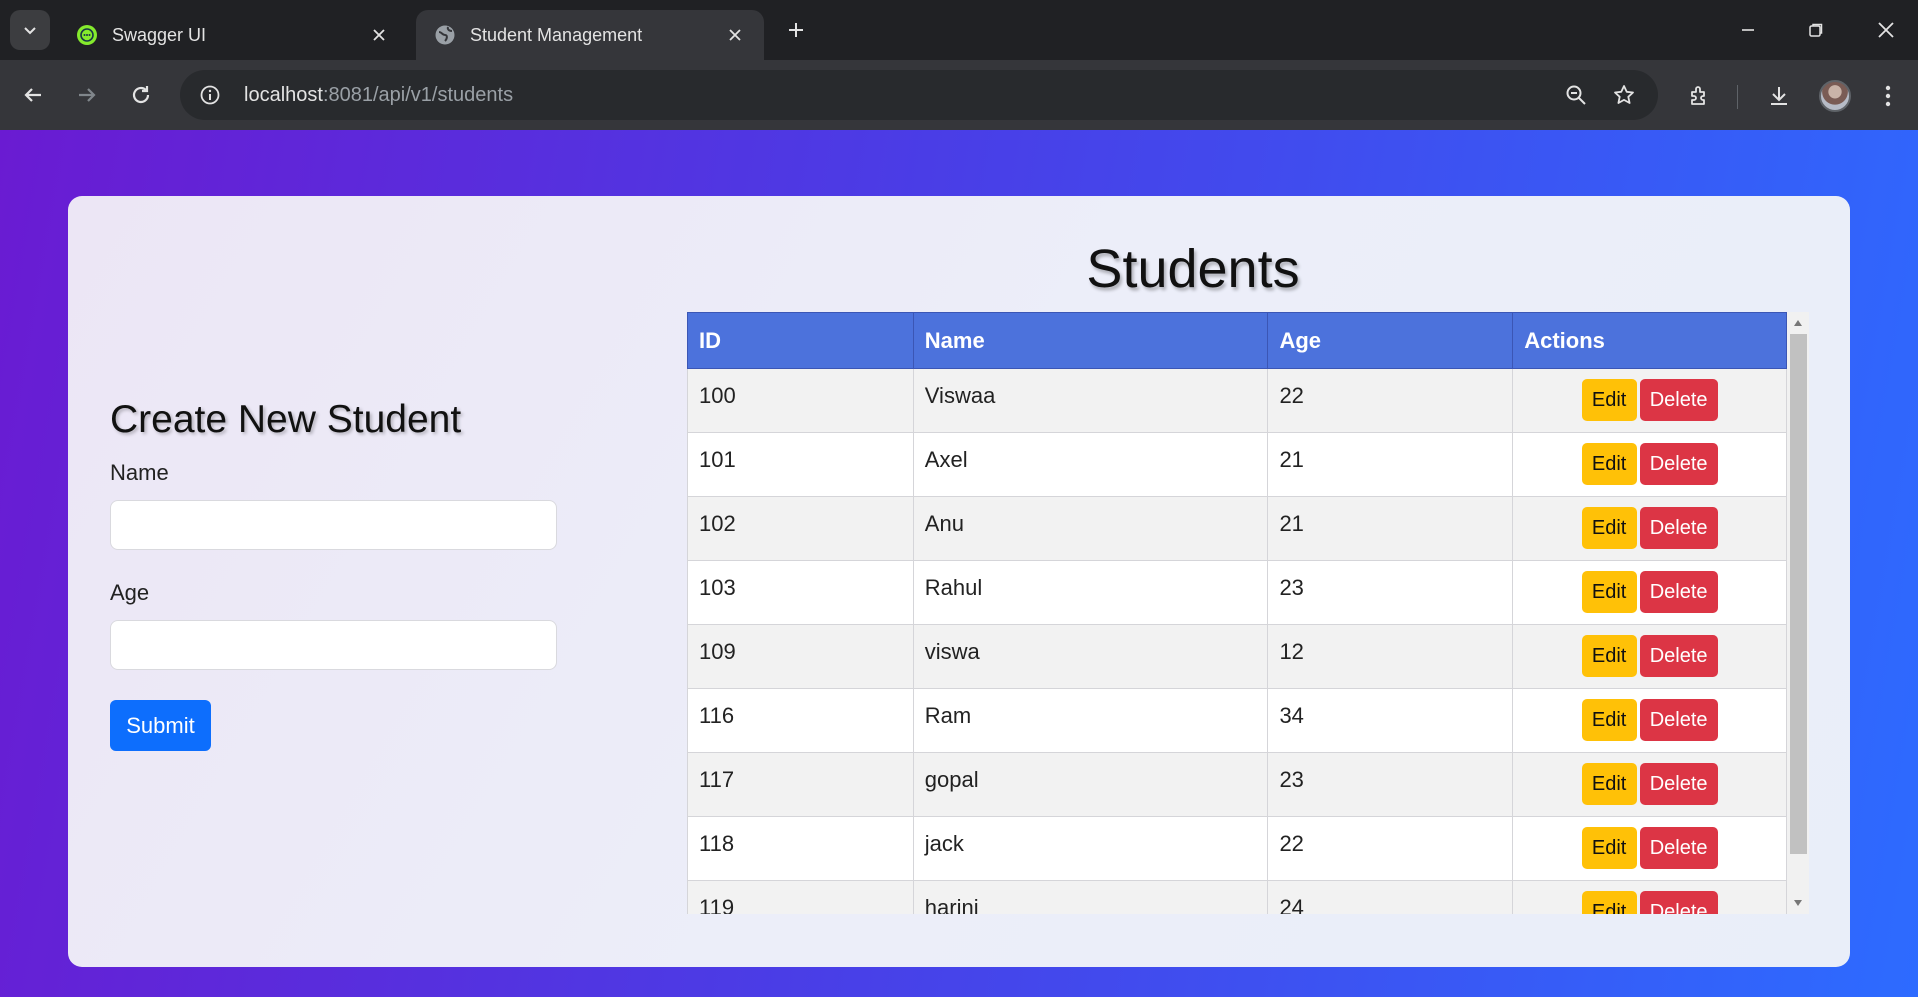 The width and height of the screenshot is (1918, 997). I want to click on scroll-up-button, so click(1798, 323).